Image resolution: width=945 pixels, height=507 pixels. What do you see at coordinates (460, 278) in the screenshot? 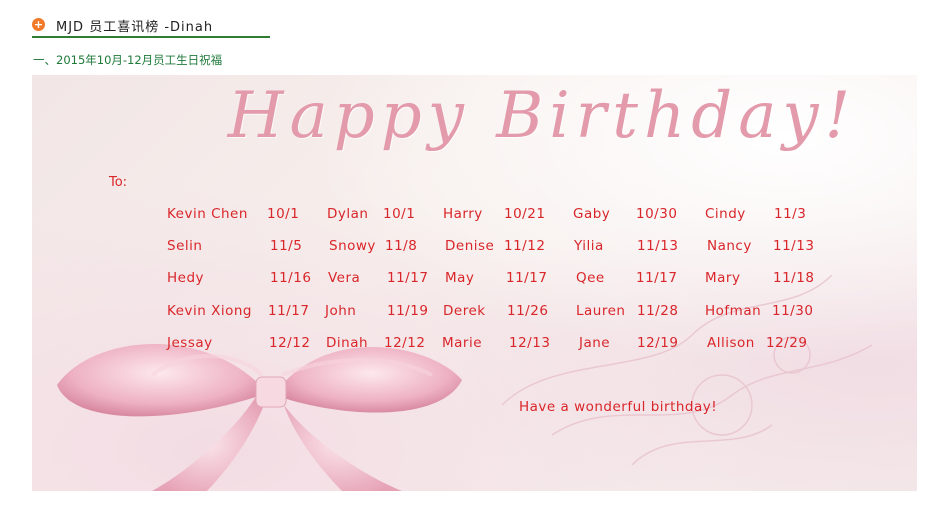
I see `birthday-name: May` at bounding box center [460, 278].